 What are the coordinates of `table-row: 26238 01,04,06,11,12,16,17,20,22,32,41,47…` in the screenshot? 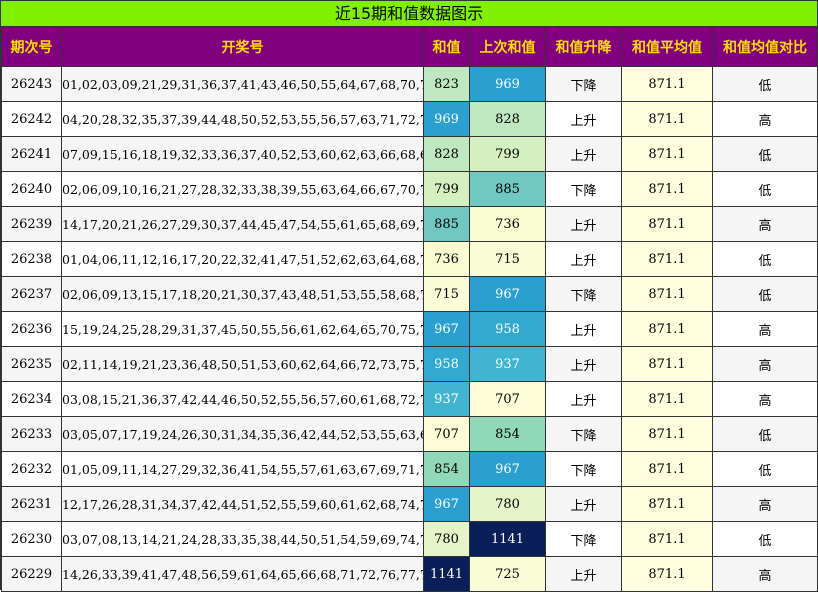 It's located at (409, 259).